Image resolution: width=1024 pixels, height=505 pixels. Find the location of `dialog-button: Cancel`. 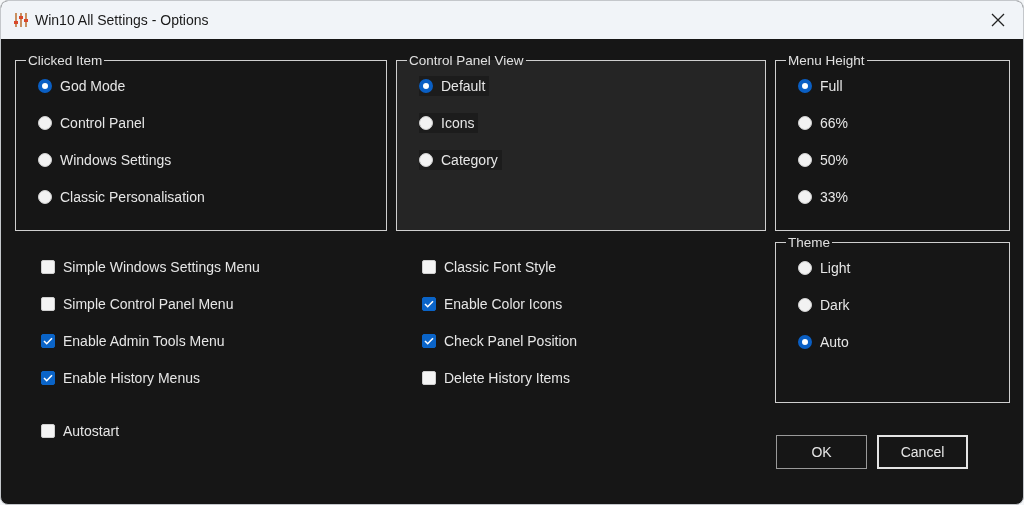

dialog-button: Cancel is located at coordinates (922, 452).